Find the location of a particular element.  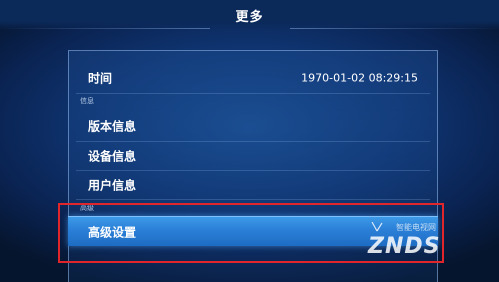

title-rule-right is located at coordinates (394, 28).